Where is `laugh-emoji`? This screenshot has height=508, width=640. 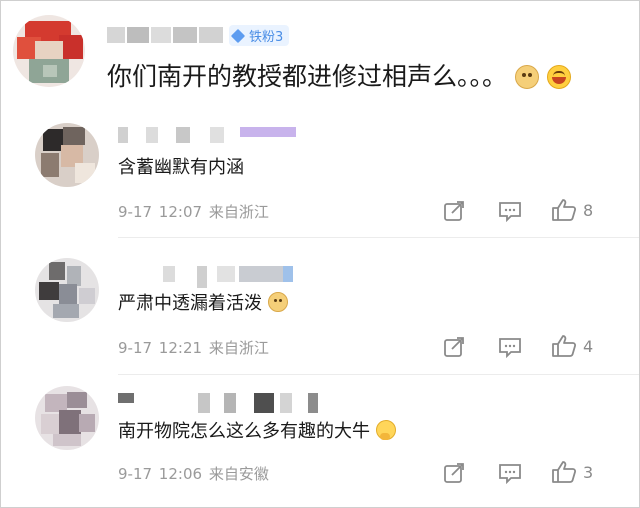 laugh-emoji is located at coordinates (558, 77).